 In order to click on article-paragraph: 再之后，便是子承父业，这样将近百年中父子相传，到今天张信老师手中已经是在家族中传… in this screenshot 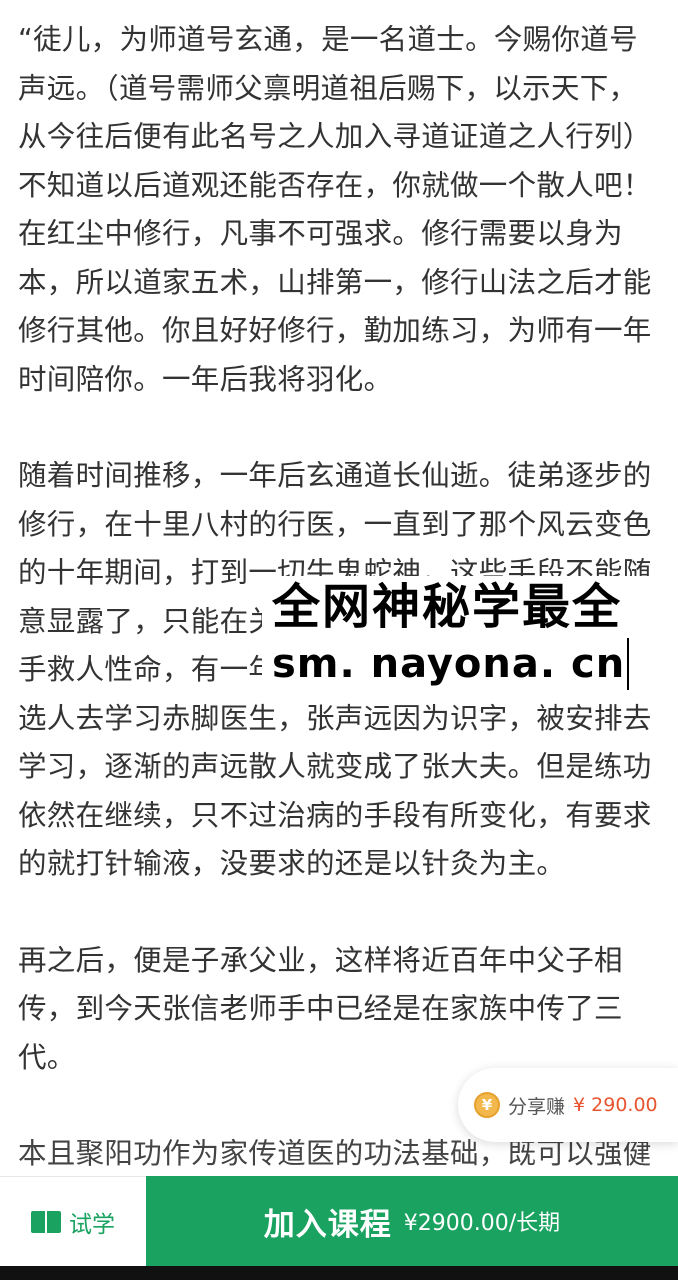, I will do `click(320, 1008)`.